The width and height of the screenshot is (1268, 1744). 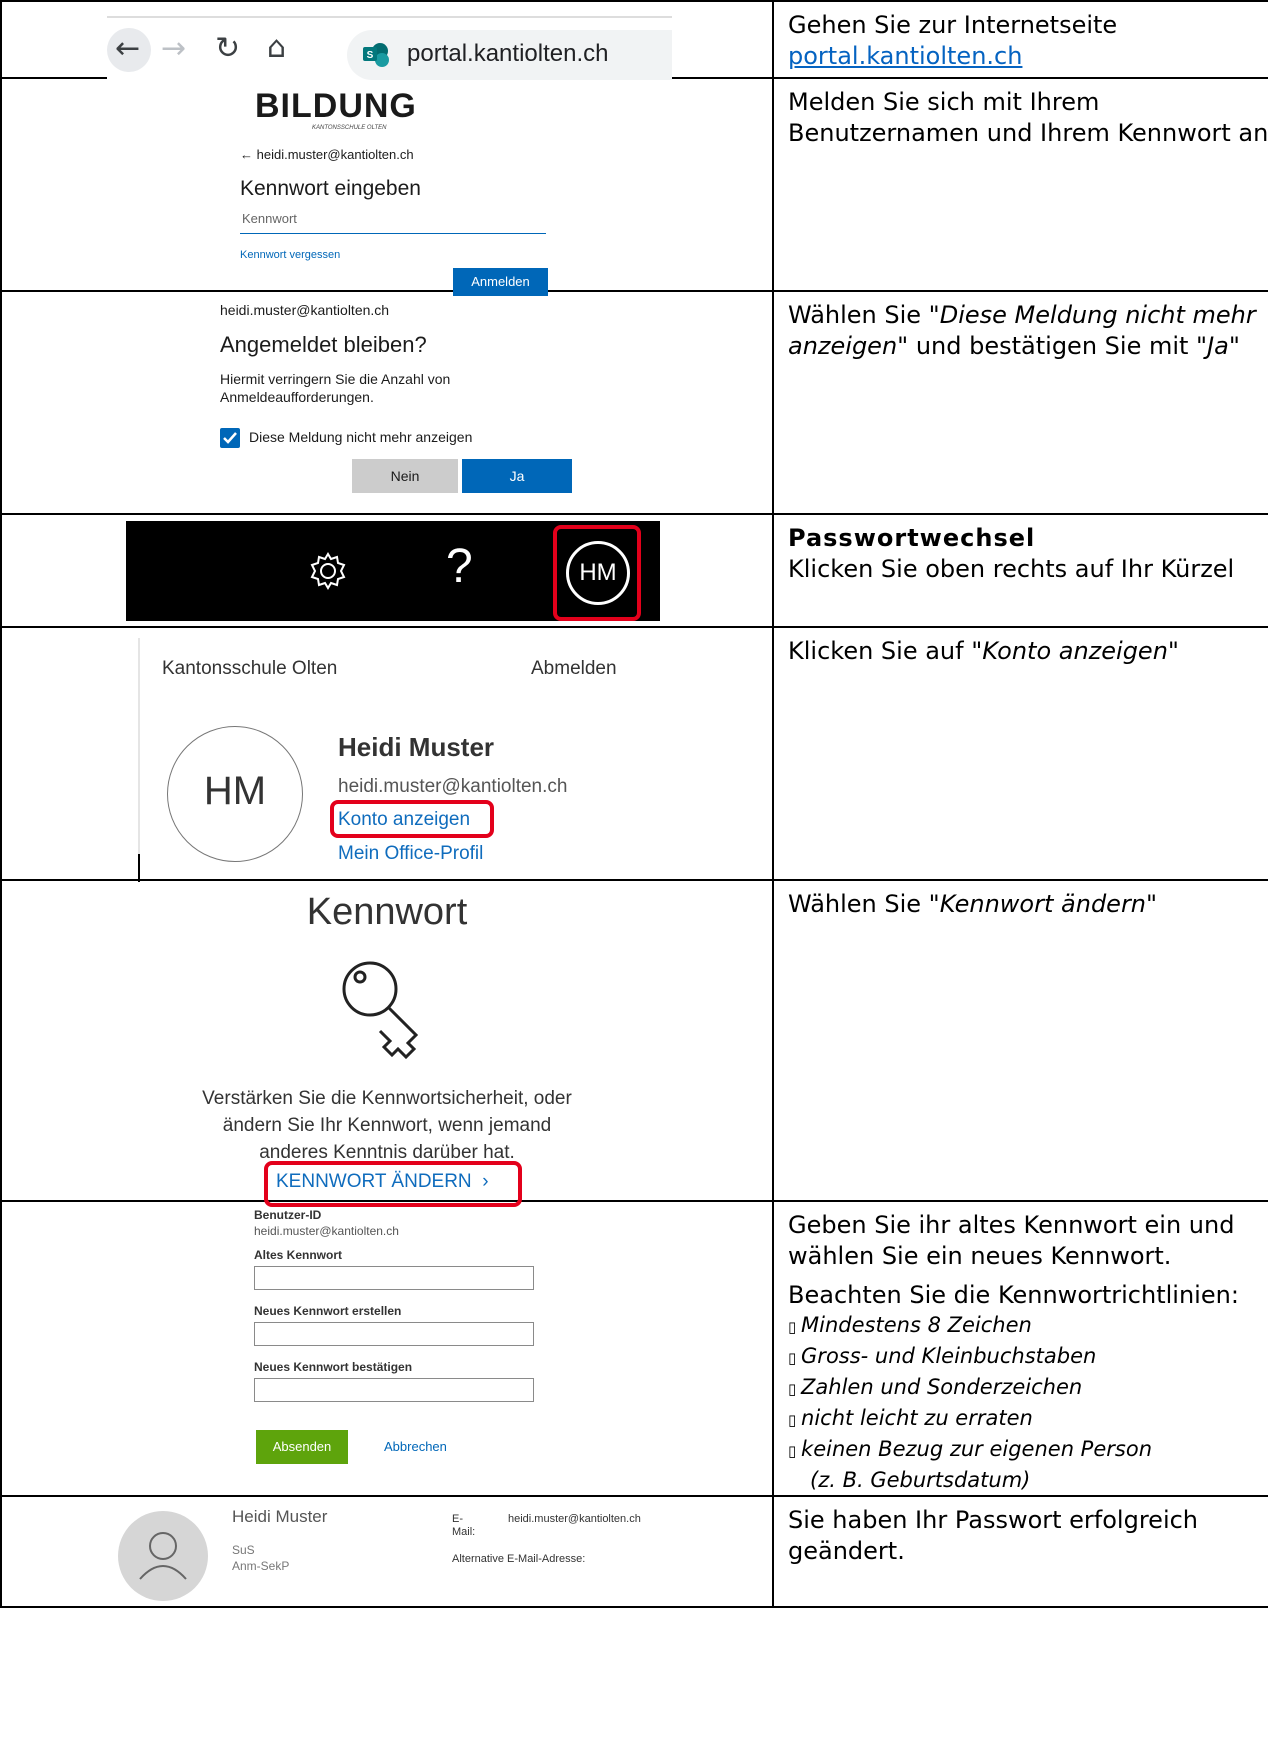 What do you see at coordinates (935, 1387) in the screenshot?
I see `password-rule: ▯ Zahlen und Sonderzeichen` at bounding box center [935, 1387].